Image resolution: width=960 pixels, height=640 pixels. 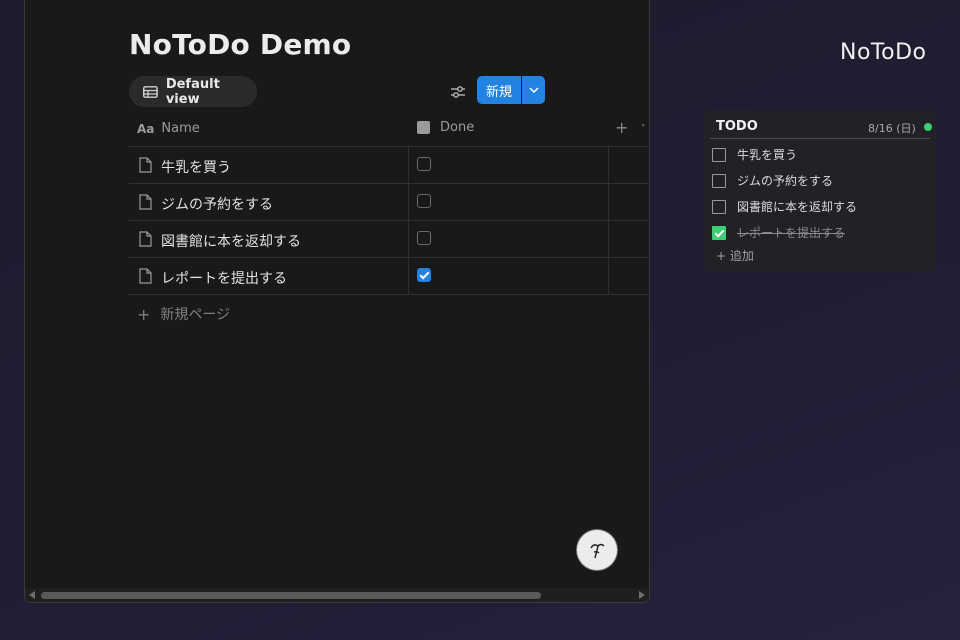 I want to click on table-header: Aa Name Done + ·, so click(x=389, y=129).